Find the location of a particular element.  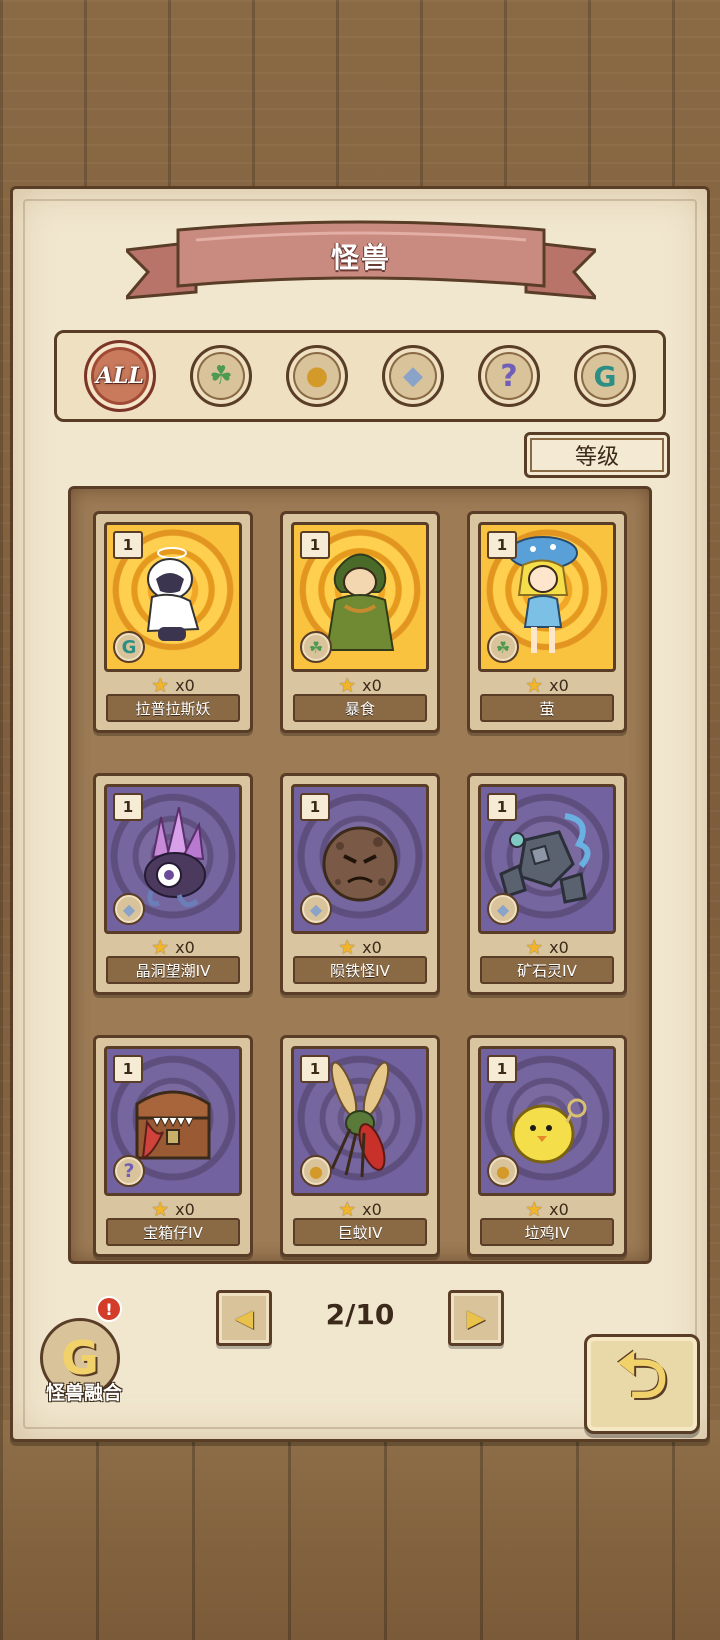

arrow-left-icon: ◀ is located at coordinates (244, 1318).